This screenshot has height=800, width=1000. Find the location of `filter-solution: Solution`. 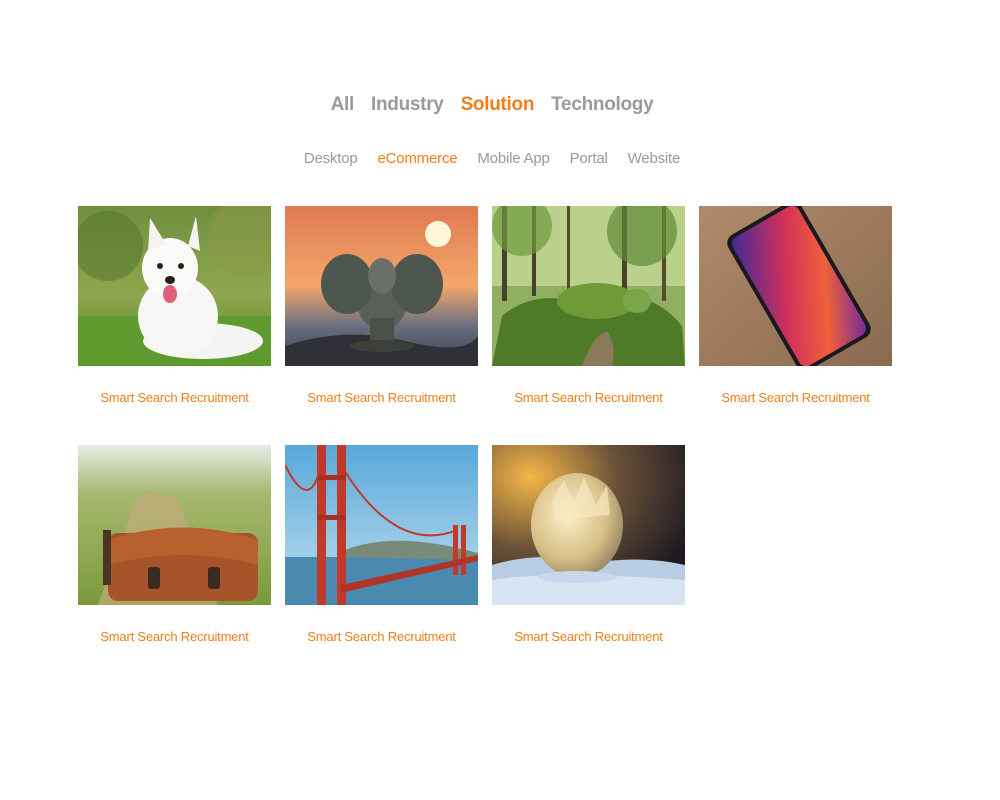

filter-solution: Solution is located at coordinates (498, 105).